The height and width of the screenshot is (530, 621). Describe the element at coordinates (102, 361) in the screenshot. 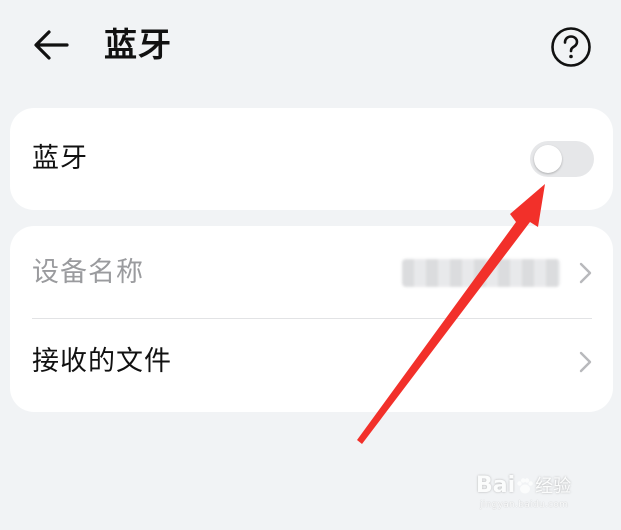

I see `received-files-label: 接收的文件` at that location.